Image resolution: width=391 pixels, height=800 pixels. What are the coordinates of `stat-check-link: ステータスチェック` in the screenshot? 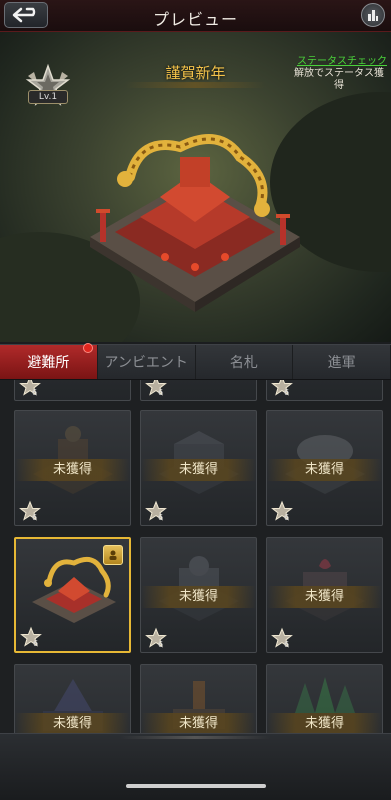 It's located at (342, 59).